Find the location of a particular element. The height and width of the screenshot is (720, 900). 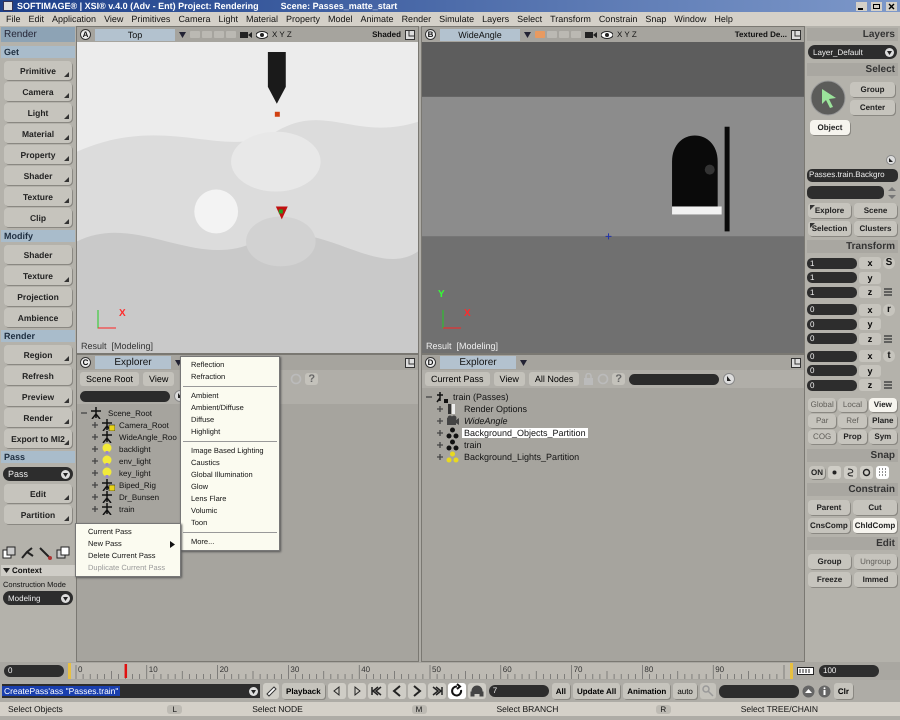

tree-item: Biped_Rig is located at coordinates (137, 485).